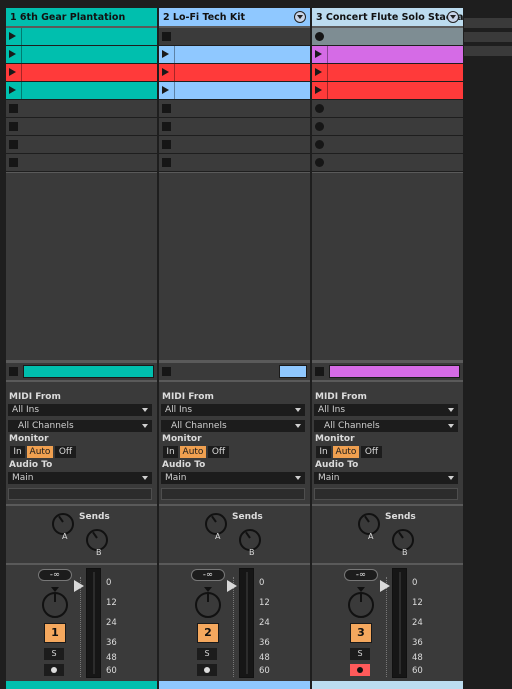 The width and height of the screenshot is (512, 689). I want to click on track-header: 3 Concert Flute Solo Staccato, so click(387, 17).